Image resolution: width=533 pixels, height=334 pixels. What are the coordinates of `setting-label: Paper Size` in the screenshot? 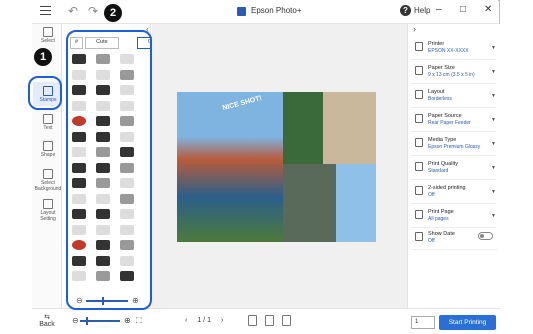 It's located at (441, 68).